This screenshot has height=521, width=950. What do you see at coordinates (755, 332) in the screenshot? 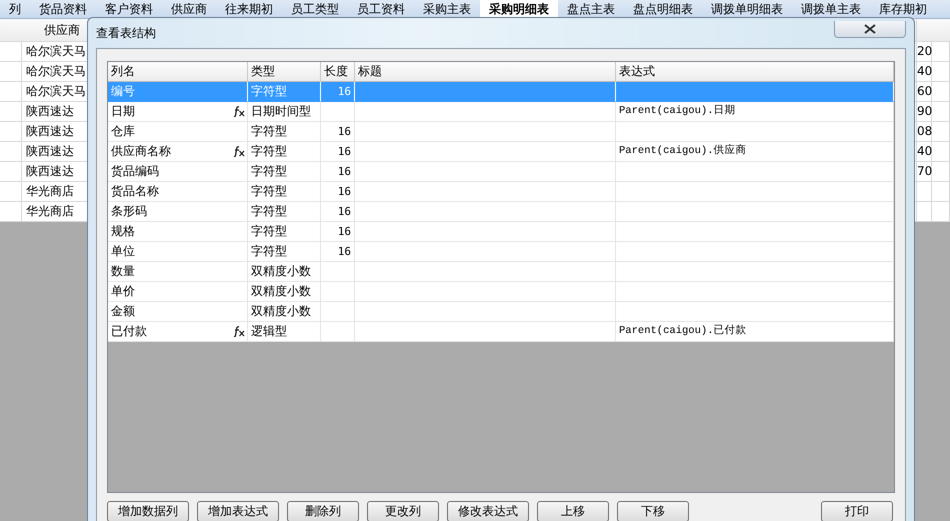
I see `table-cell: Parent(caigou).已付款` at bounding box center [755, 332].